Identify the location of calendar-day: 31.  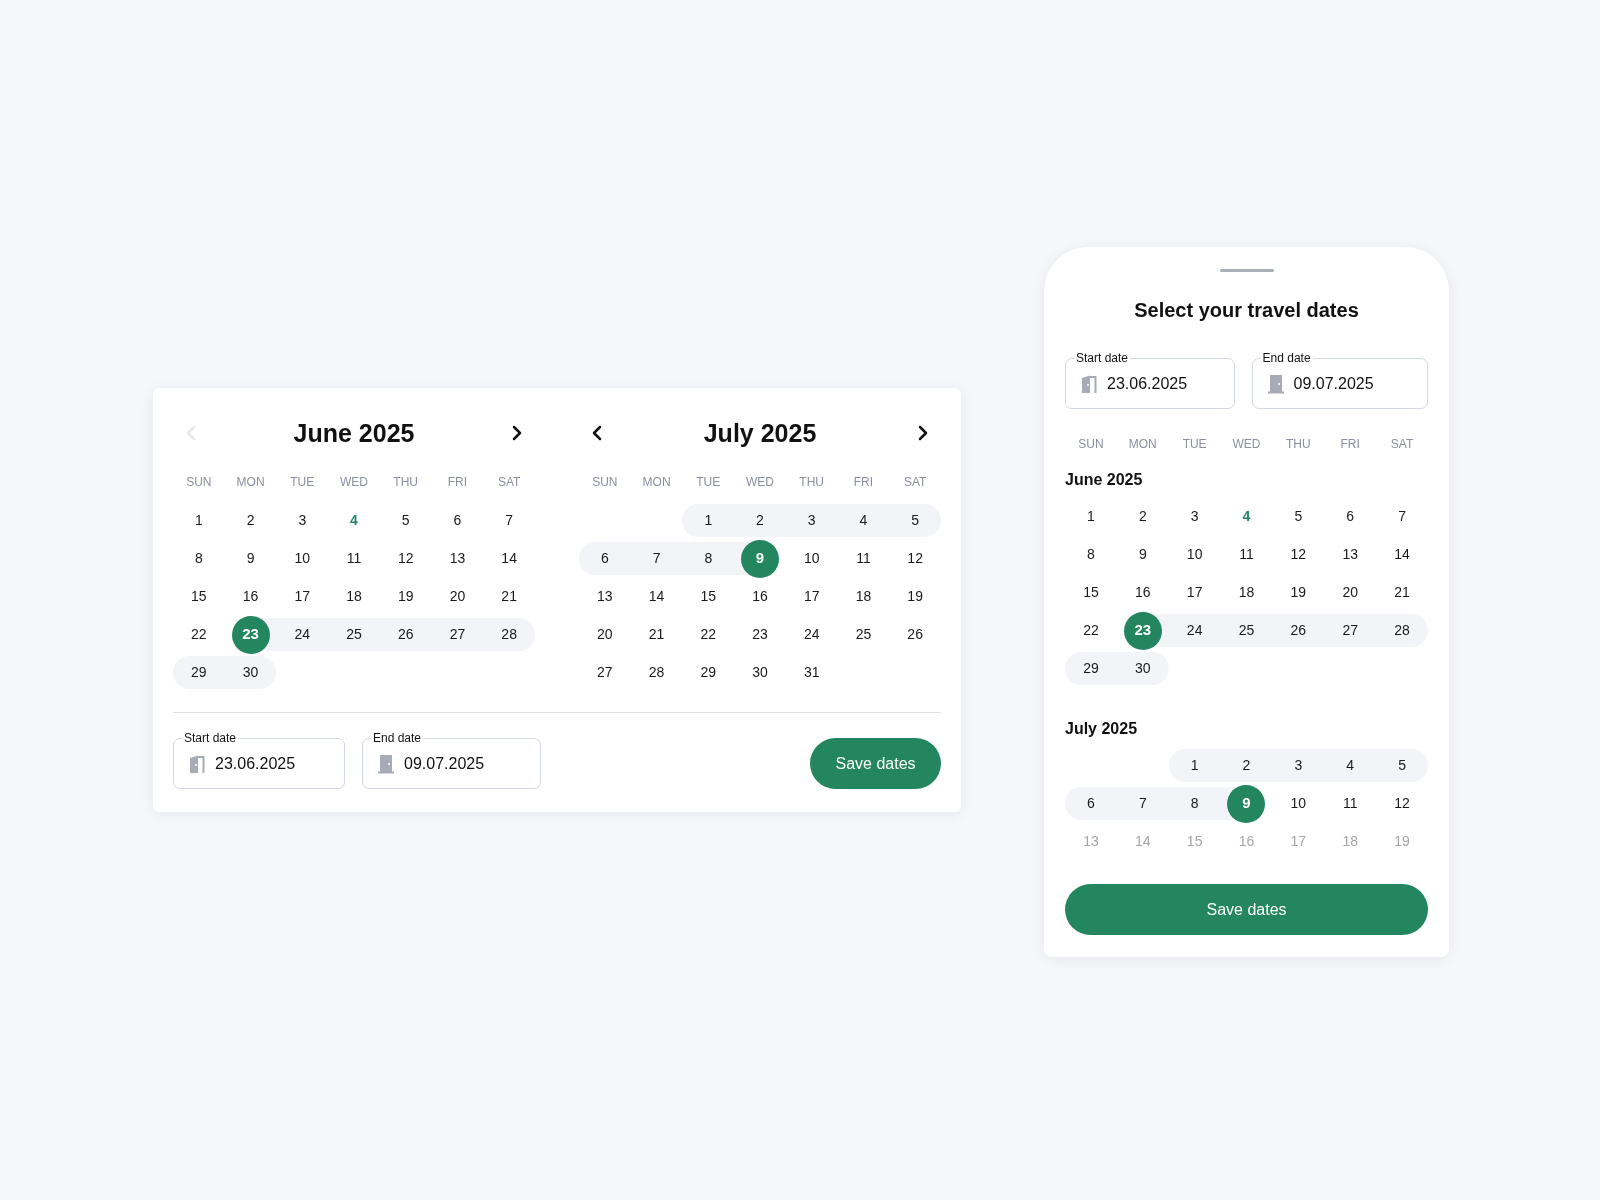
(811, 672).